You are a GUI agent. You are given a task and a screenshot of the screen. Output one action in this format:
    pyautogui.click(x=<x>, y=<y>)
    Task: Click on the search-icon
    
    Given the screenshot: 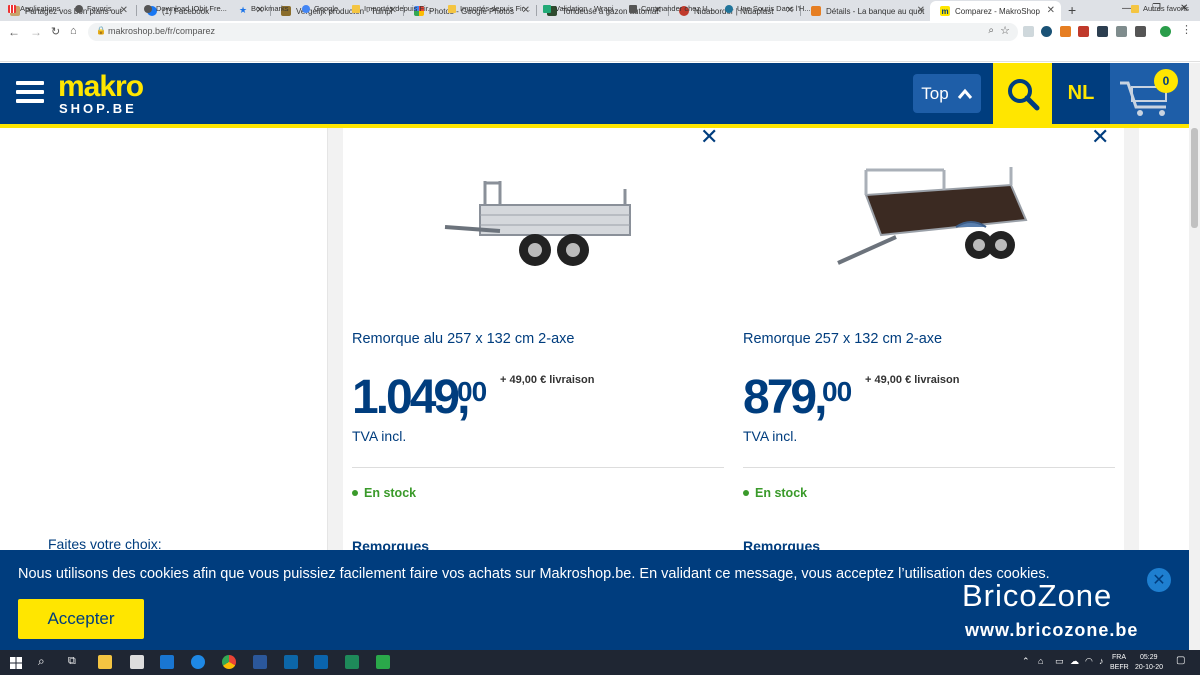 What is the action you would take?
    pyautogui.click(x=1023, y=94)
    